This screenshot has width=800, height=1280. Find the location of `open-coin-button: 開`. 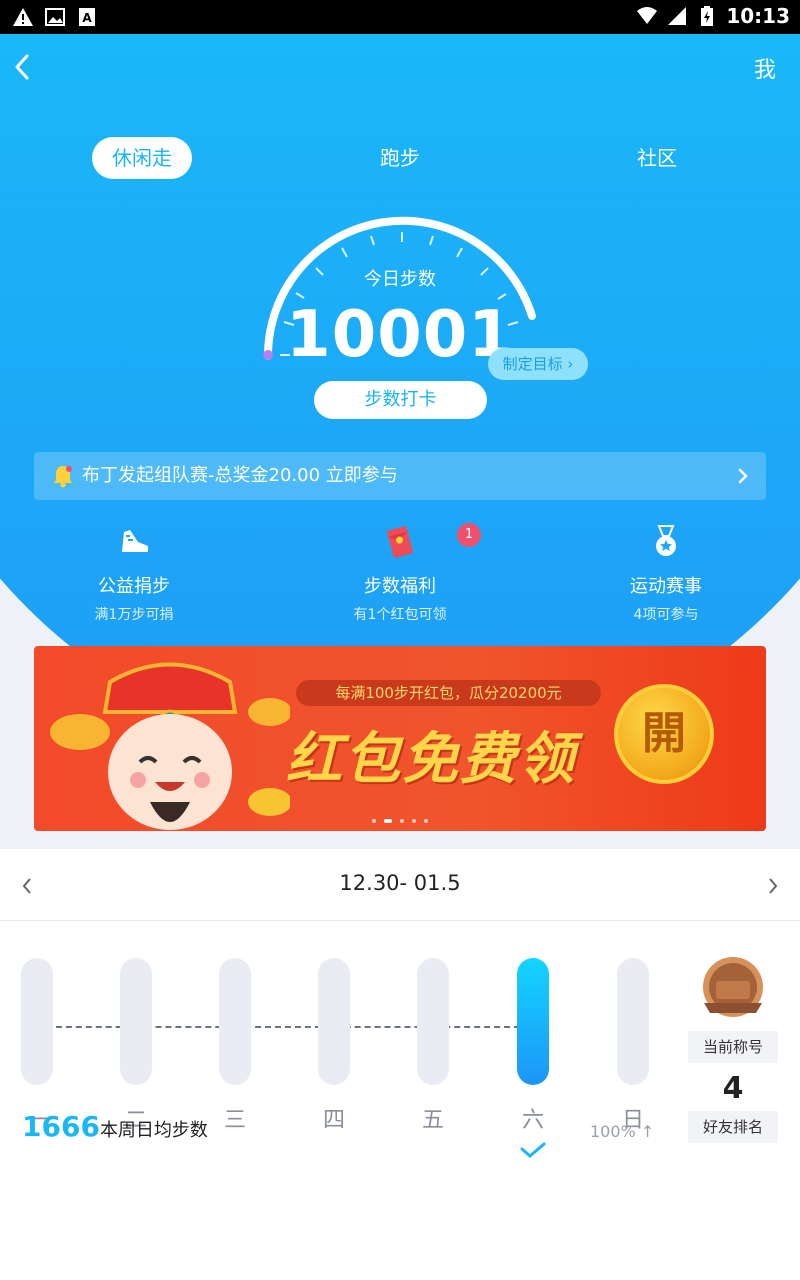

open-coin-button: 開 is located at coordinates (664, 734).